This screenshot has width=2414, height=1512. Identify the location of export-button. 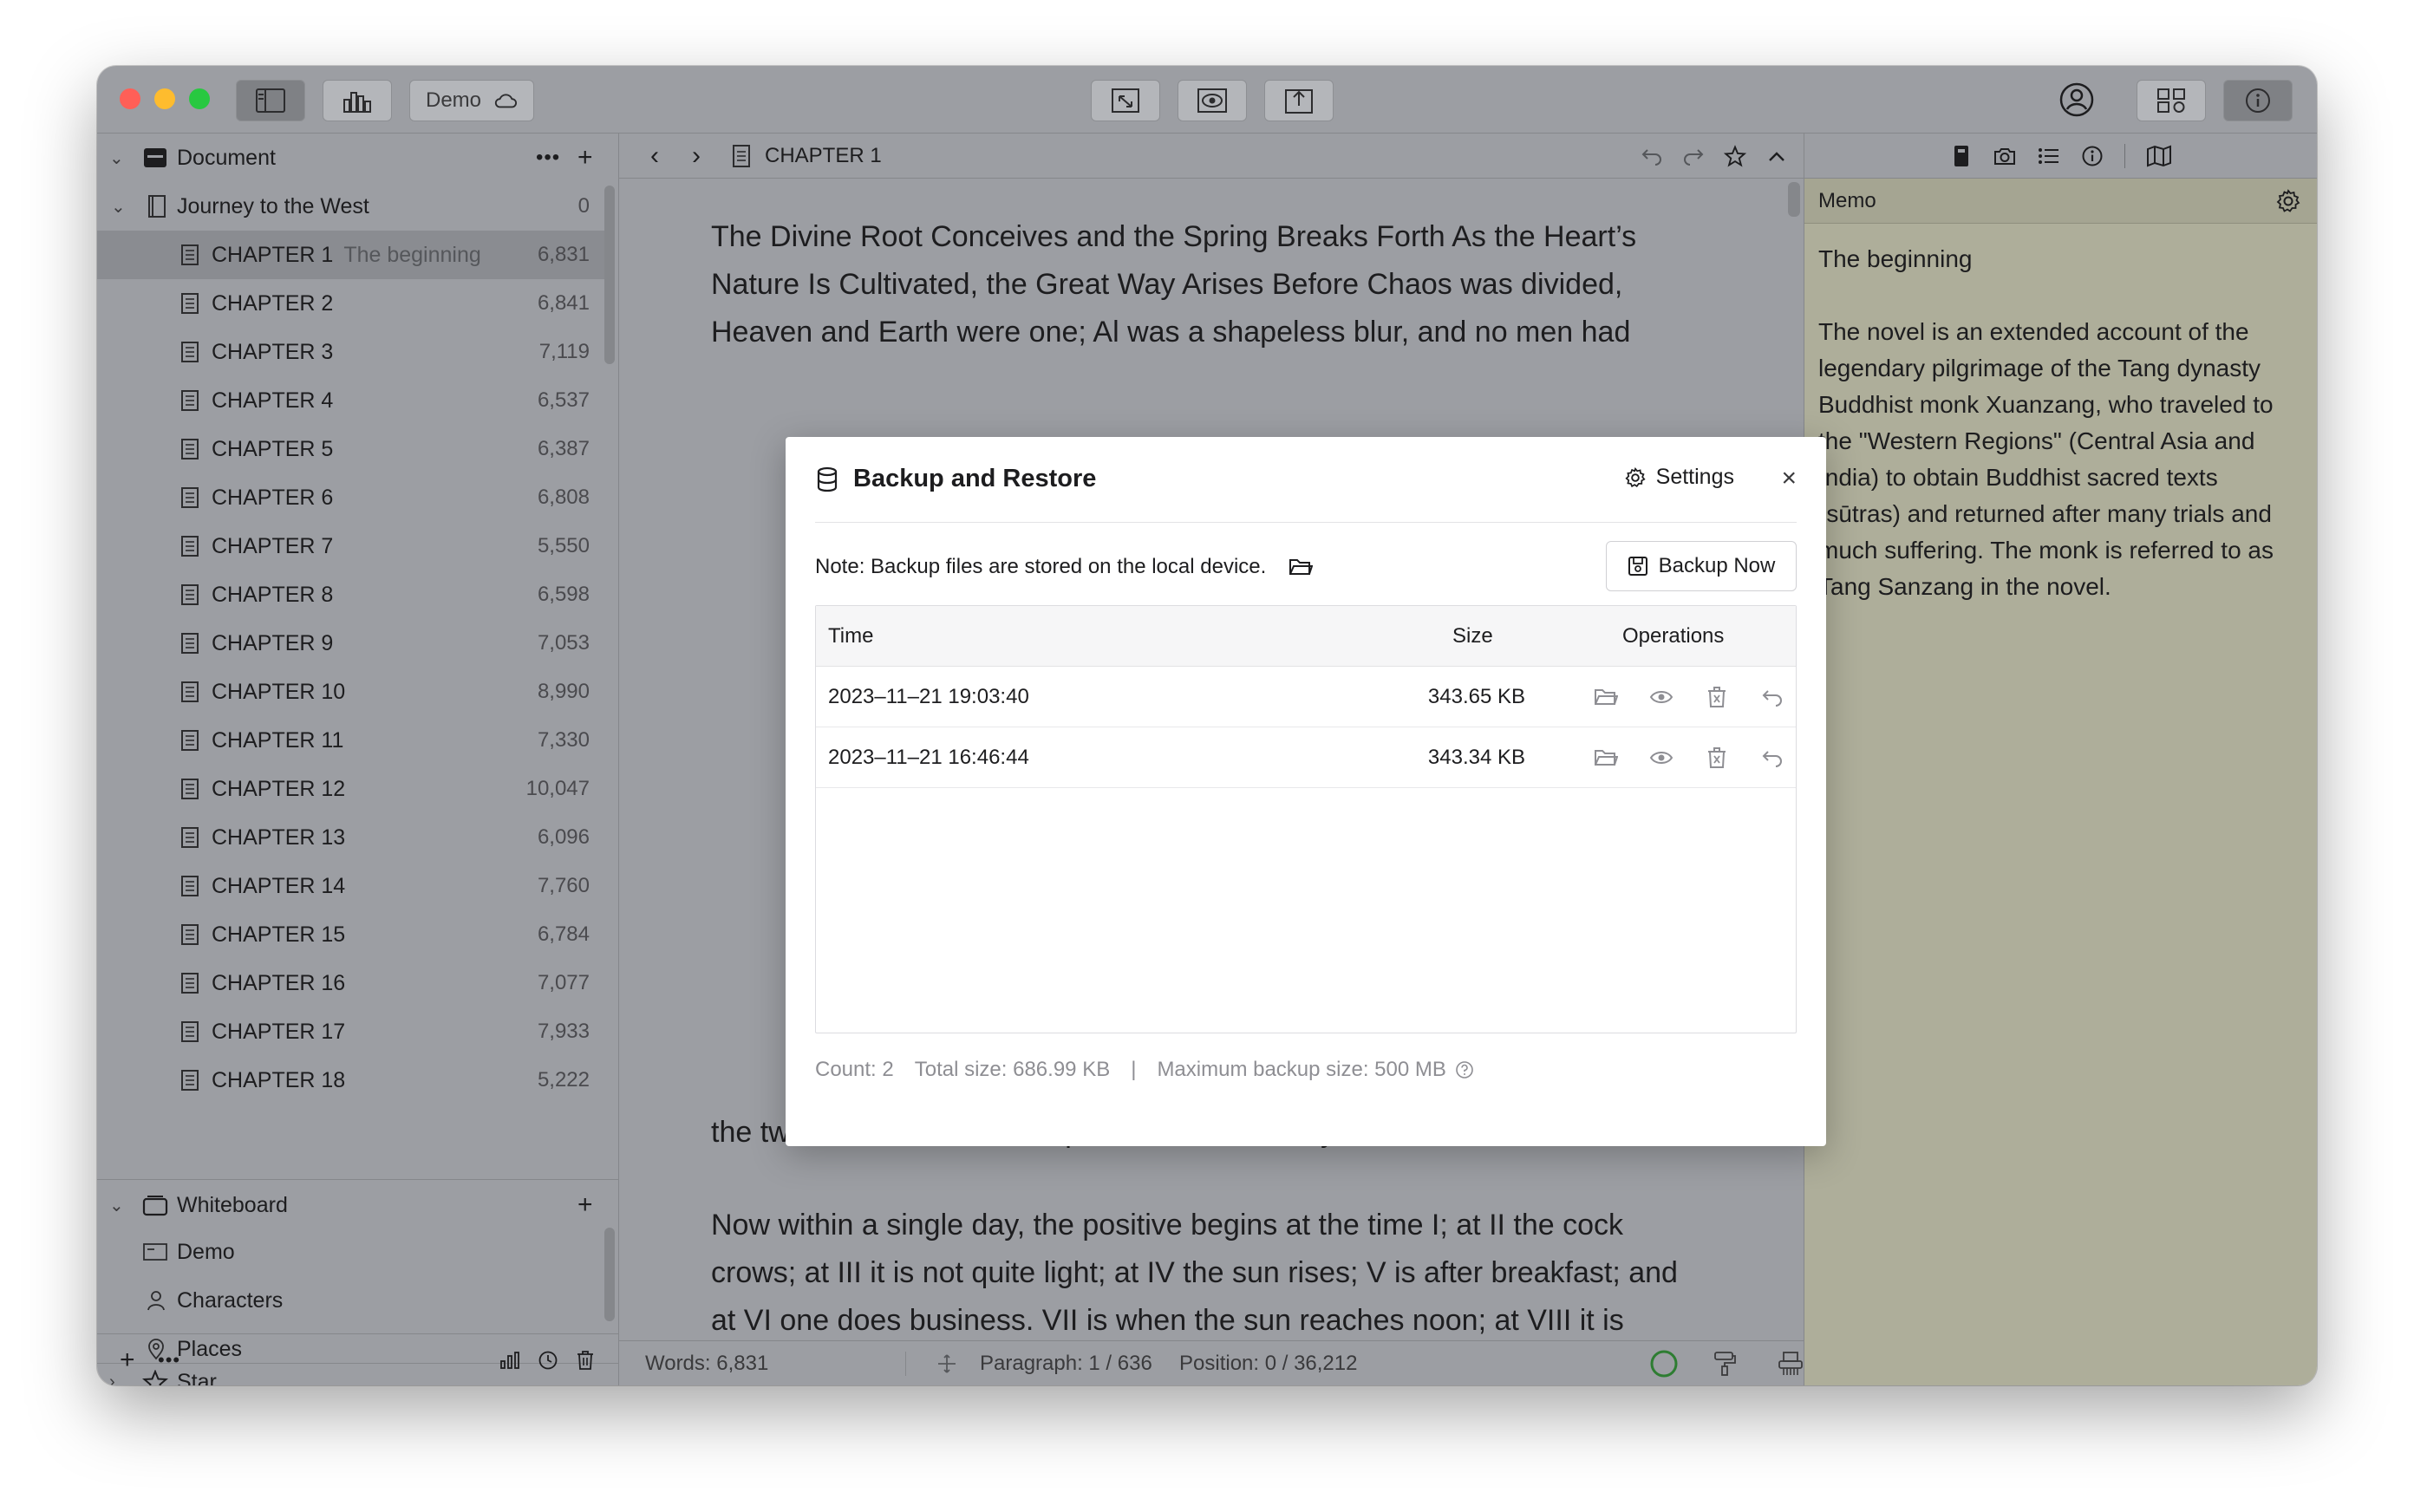
(1299, 100).